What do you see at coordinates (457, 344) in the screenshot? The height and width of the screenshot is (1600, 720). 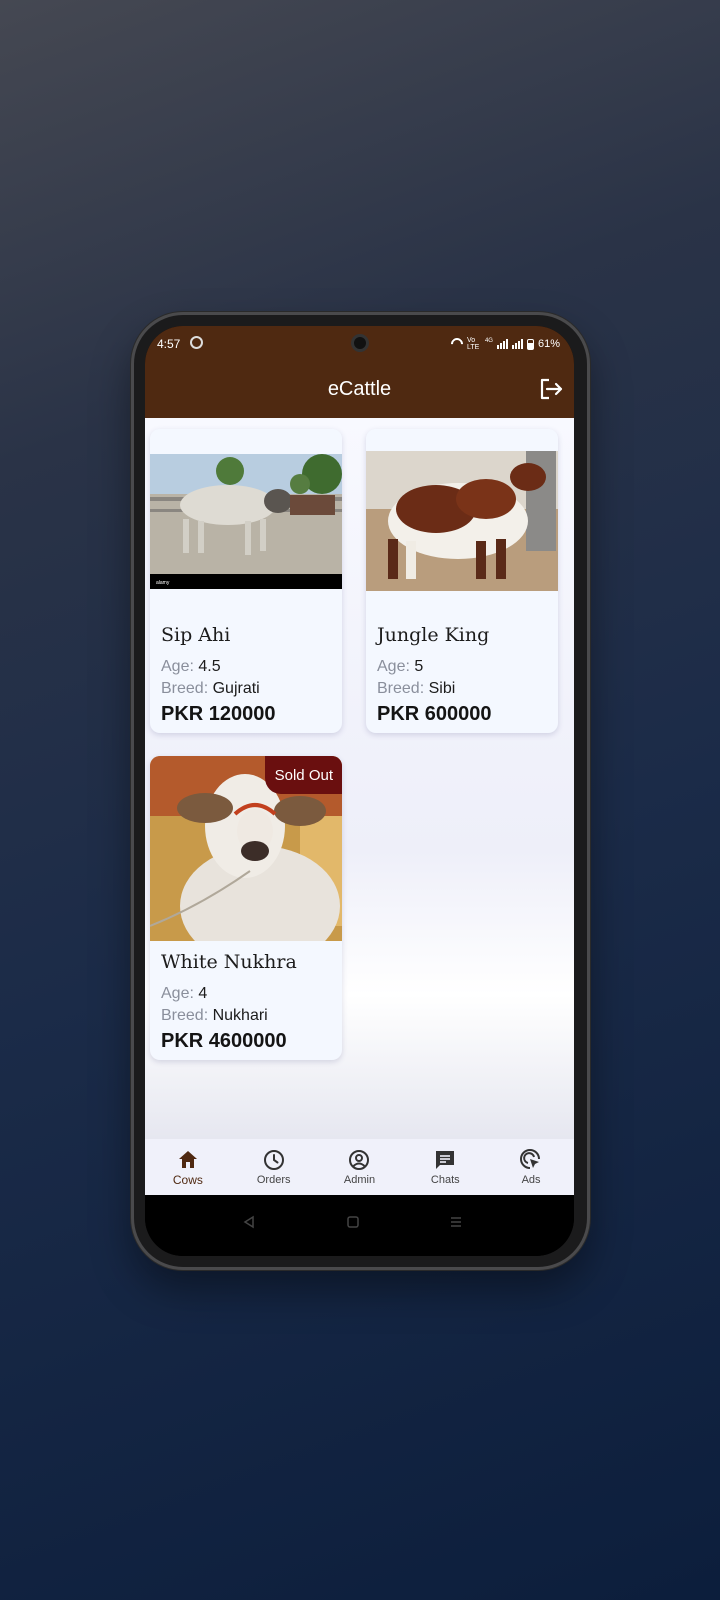 I see `hotspot-icon` at bounding box center [457, 344].